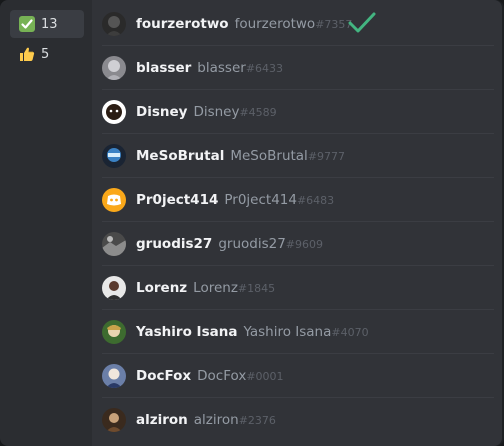  I want to click on user-nickname: alziron, so click(162, 420).